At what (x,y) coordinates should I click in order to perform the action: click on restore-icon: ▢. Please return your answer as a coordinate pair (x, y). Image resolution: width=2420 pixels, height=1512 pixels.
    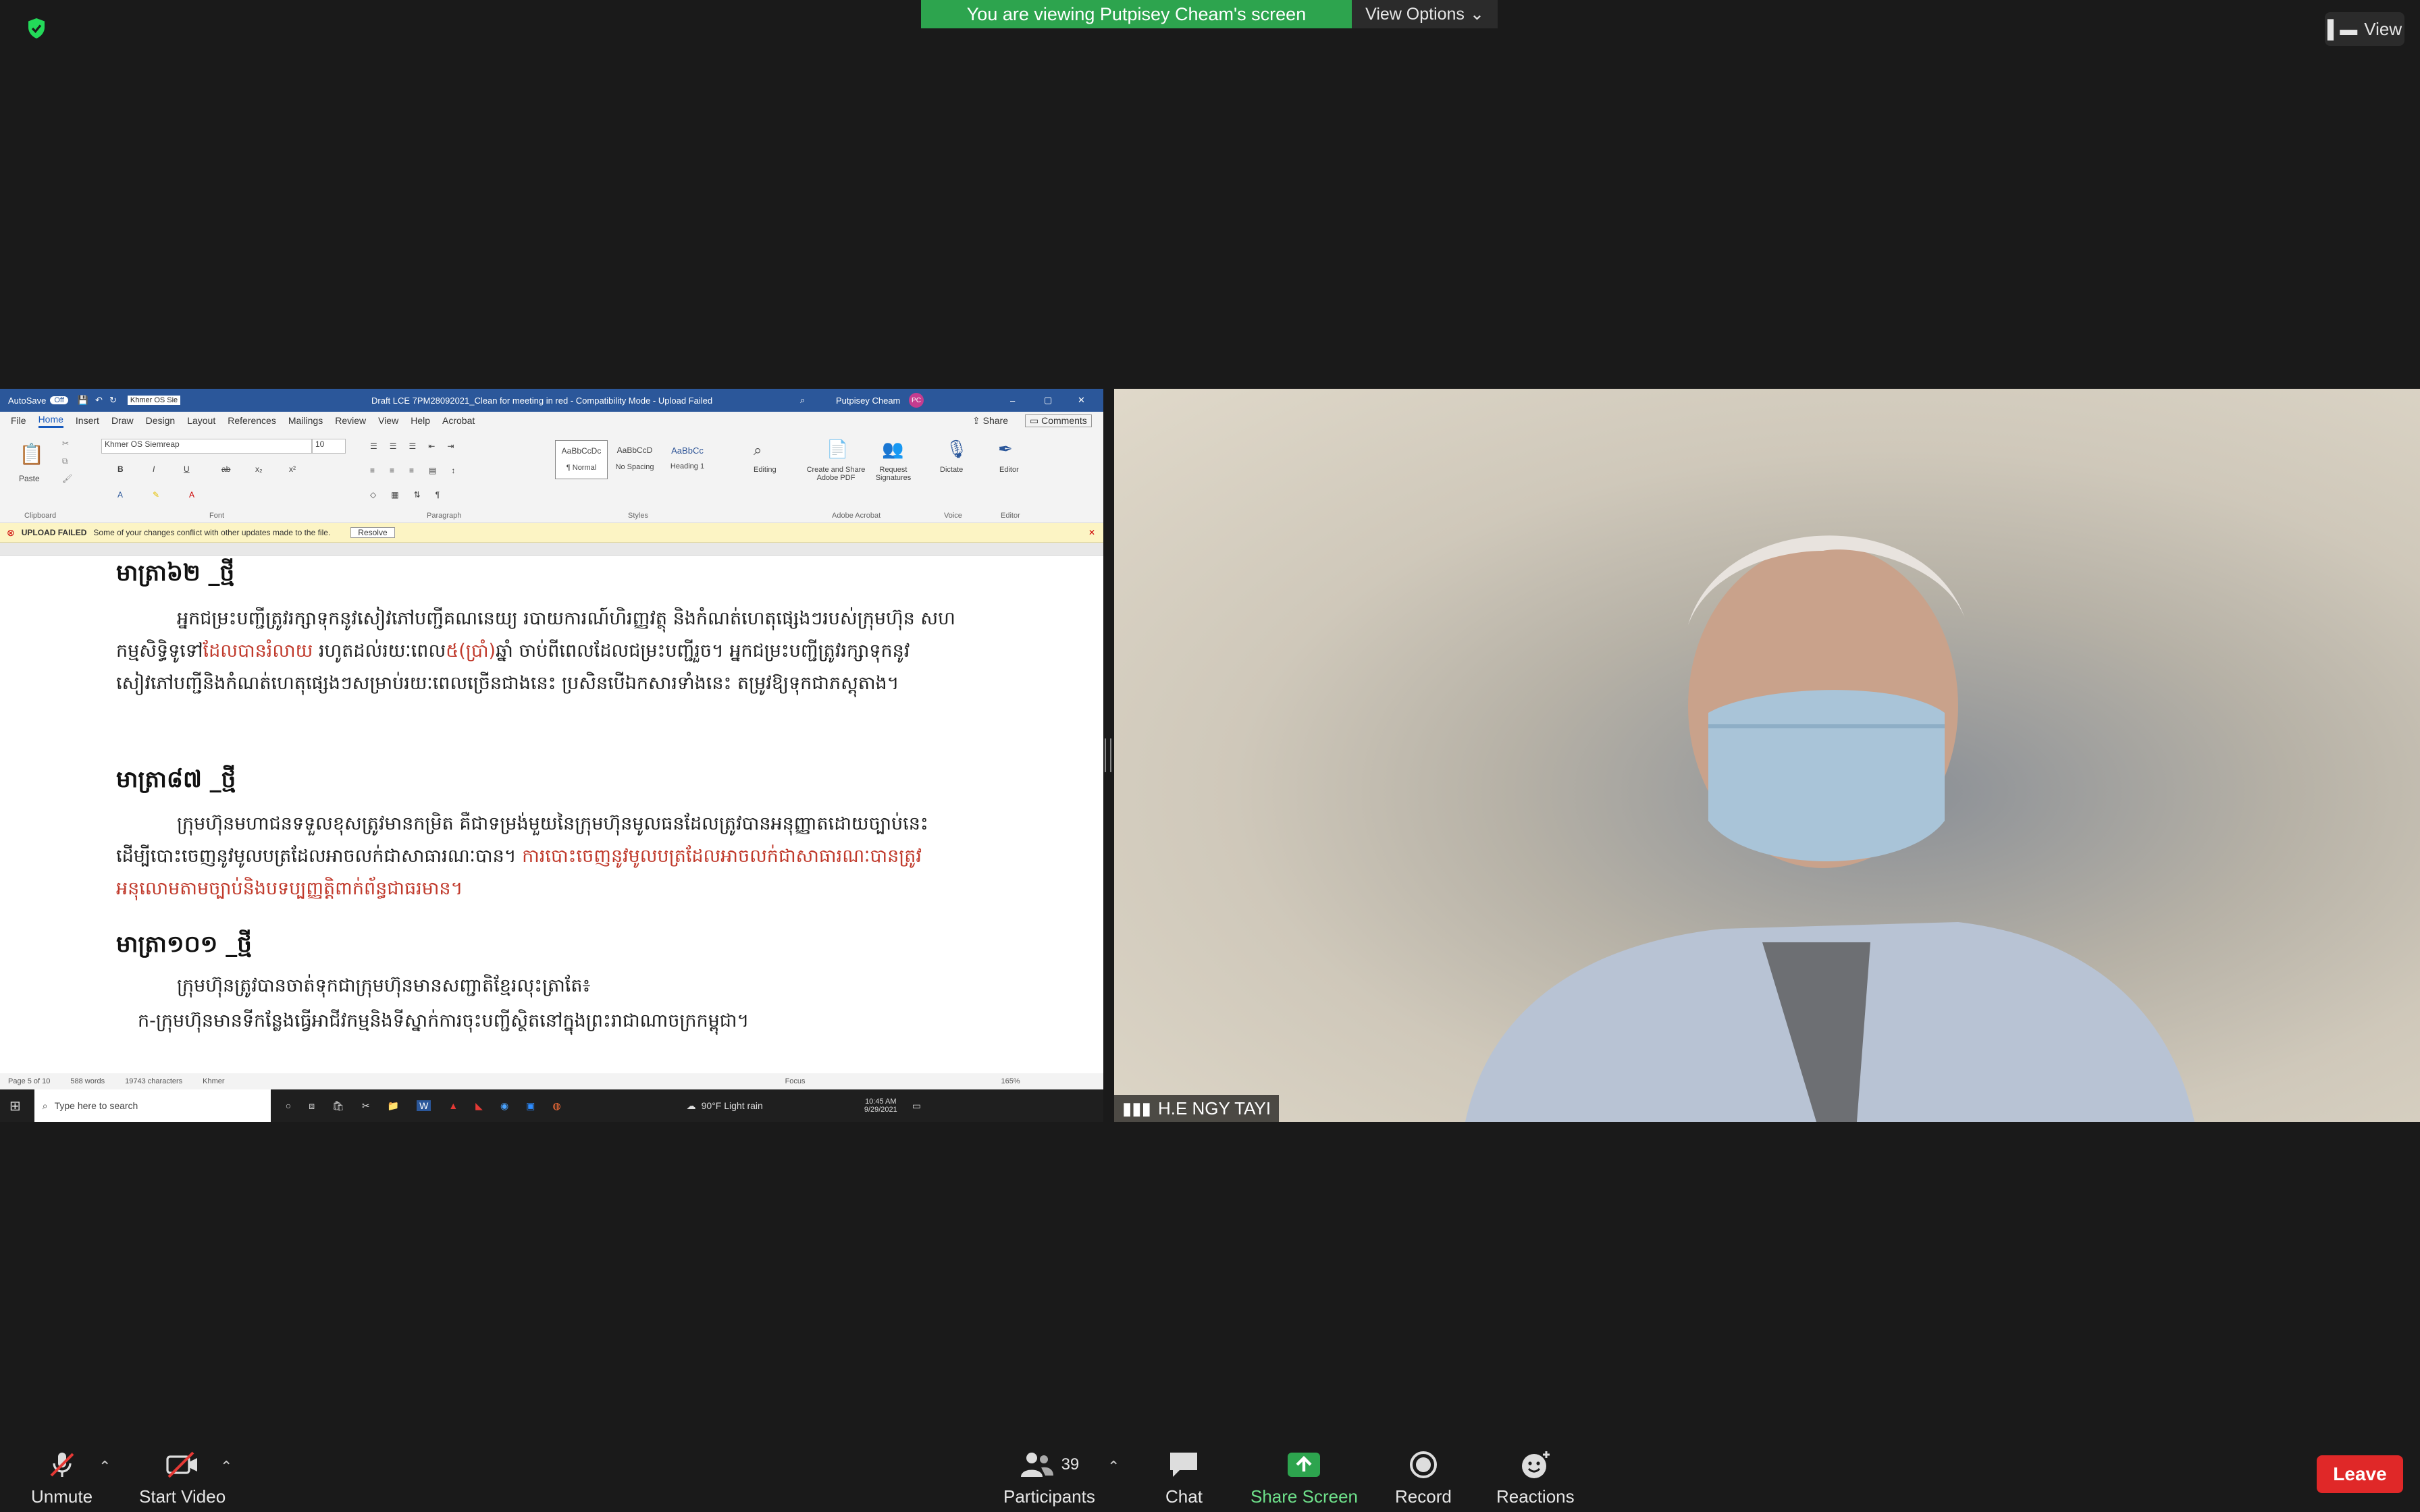
    Looking at the image, I should click on (1048, 400).